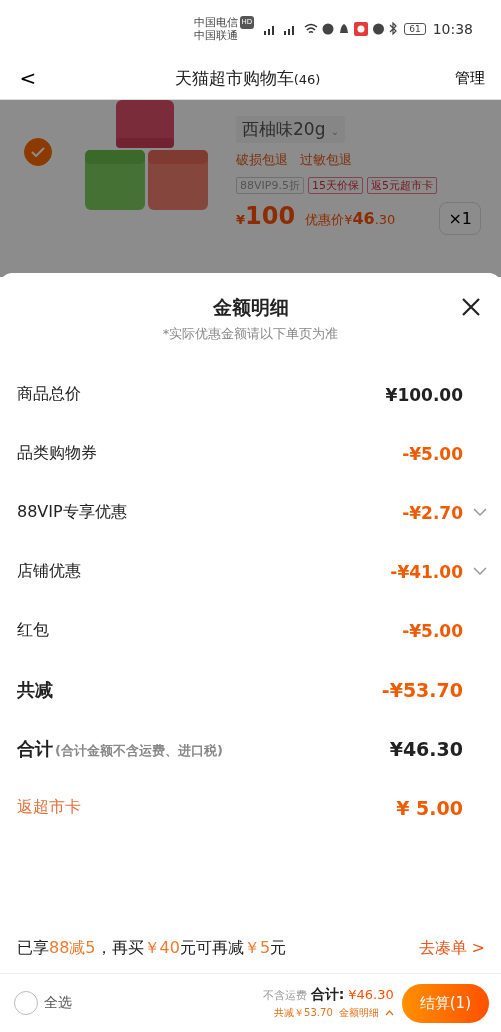 Image resolution: width=501 pixels, height=1032 pixels. I want to click on bluetooth-icon, so click(393, 28).